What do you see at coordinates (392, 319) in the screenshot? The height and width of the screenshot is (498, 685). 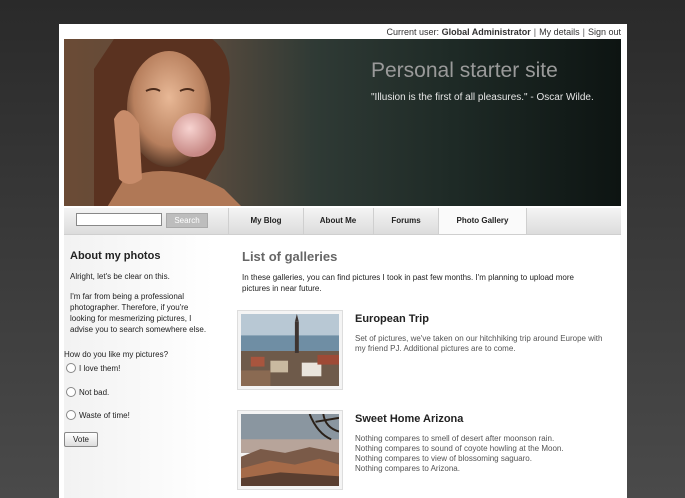 I see `gallery-title: European Trip` at bounding box center [392, 319].